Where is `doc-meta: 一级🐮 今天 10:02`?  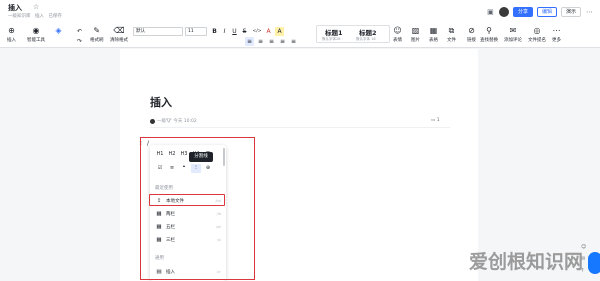
doc-meta: 一级🐮 今天 10:02 is located at coordinates (173, 121).